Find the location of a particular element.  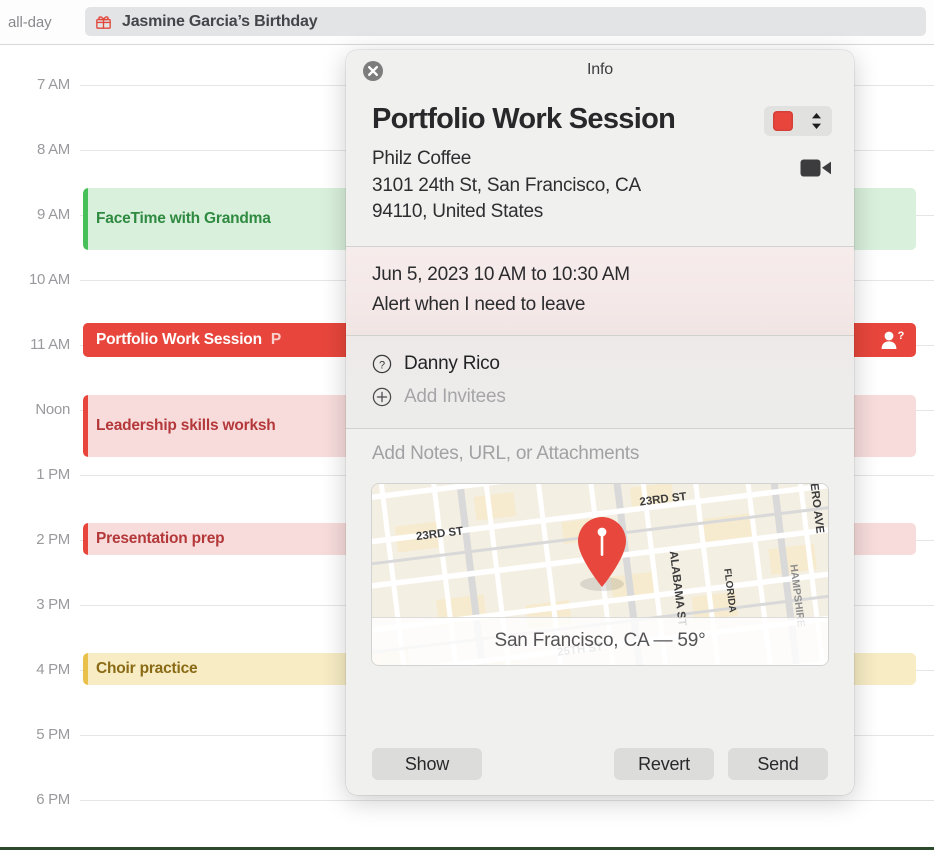

calendar-color-stepper is located at coordinates (798, 121).